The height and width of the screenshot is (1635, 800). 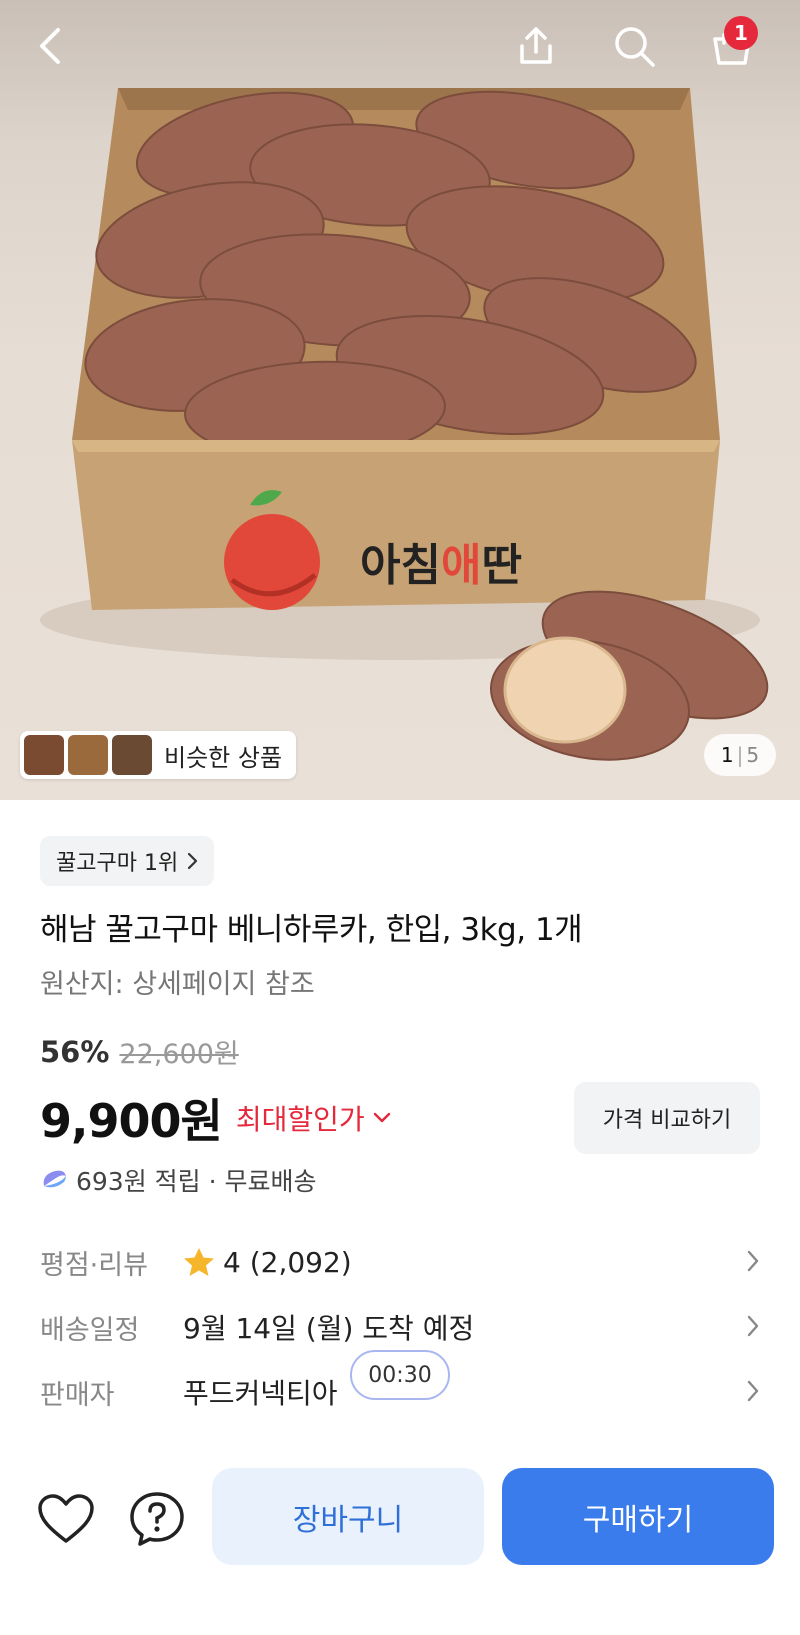 I want to click on search-icon, so click(x=635, y=47).